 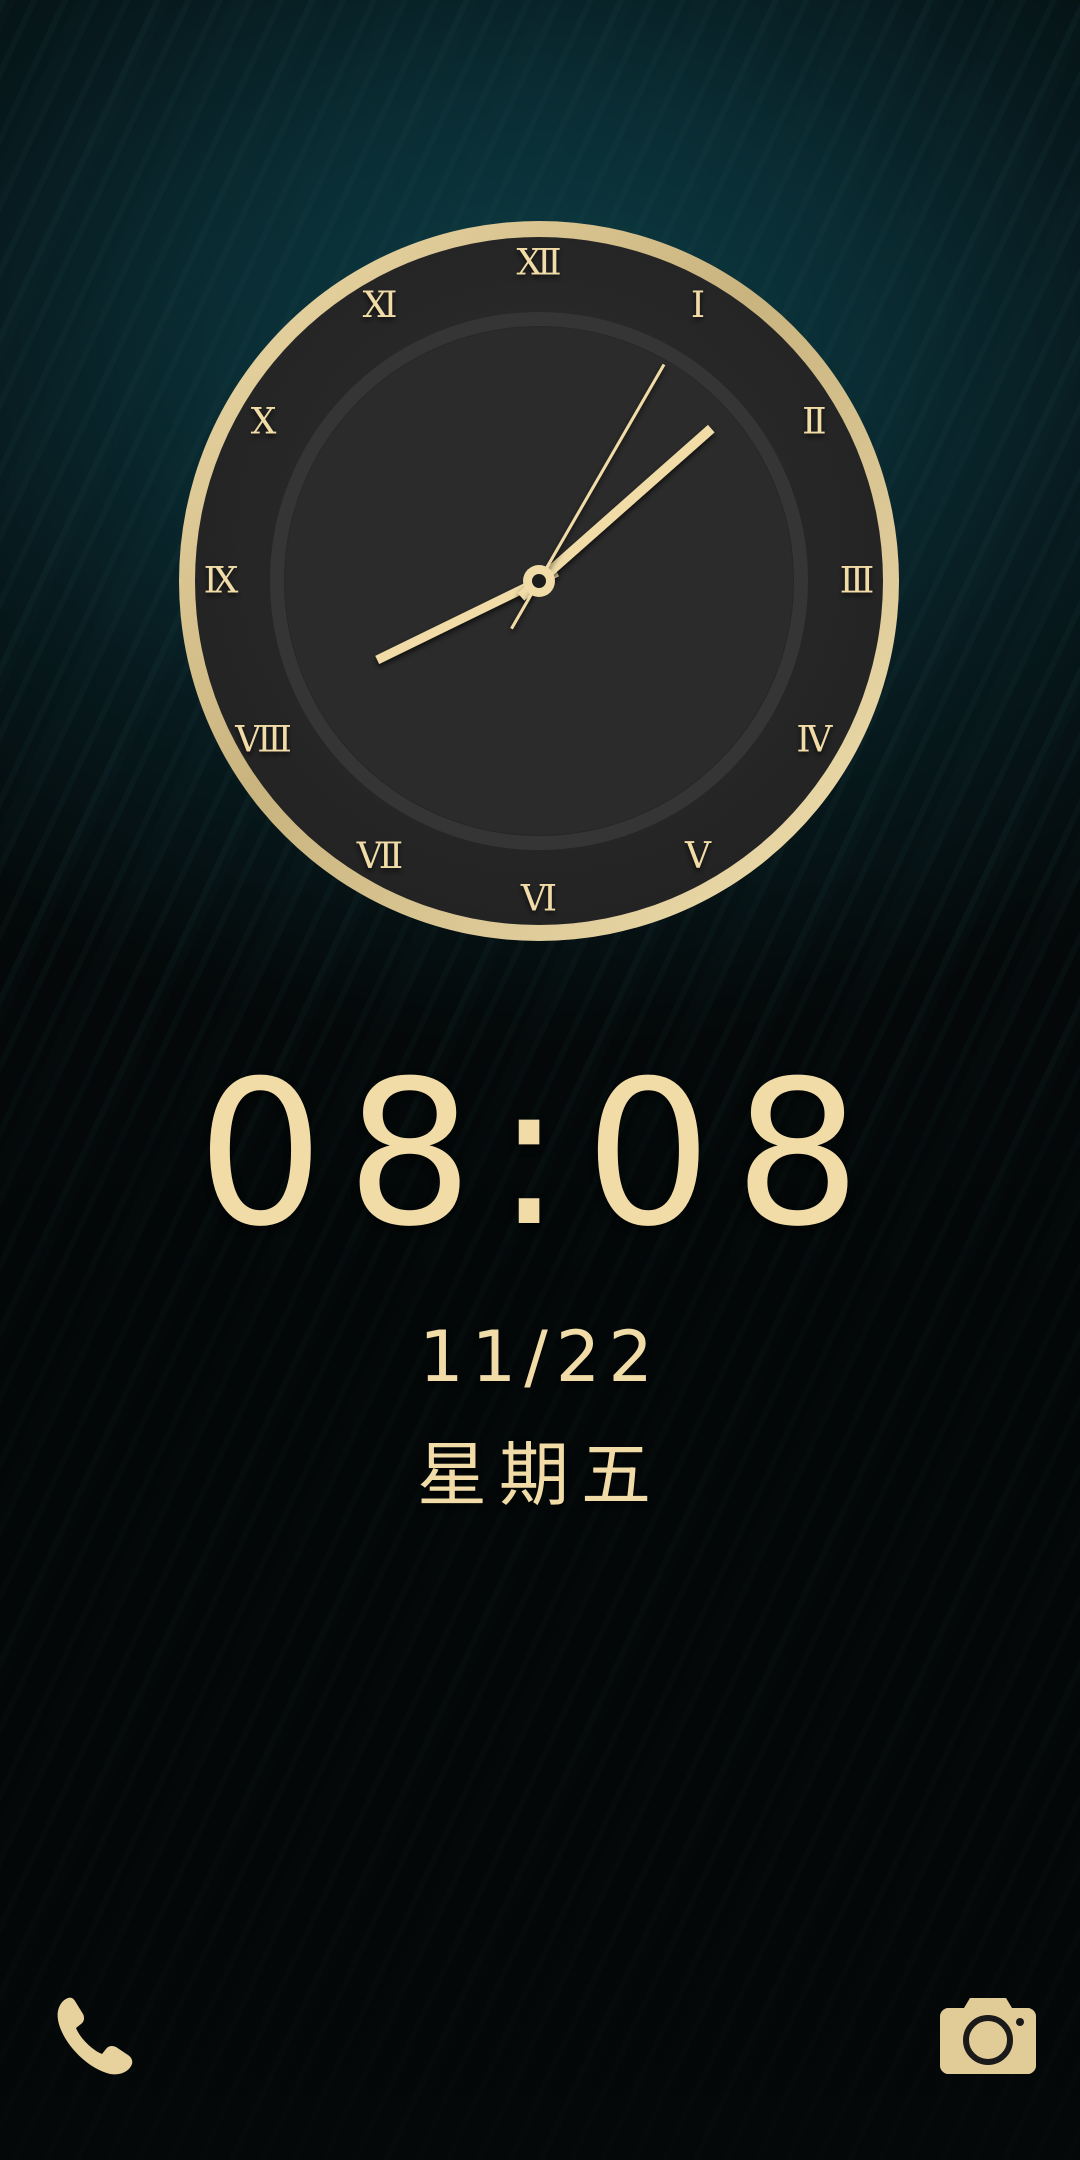 What do you see at coordinates (538, 899) in the screenshot?
I see `clock-numeral-6: Ⅵ` at bounding box center [538, 899].